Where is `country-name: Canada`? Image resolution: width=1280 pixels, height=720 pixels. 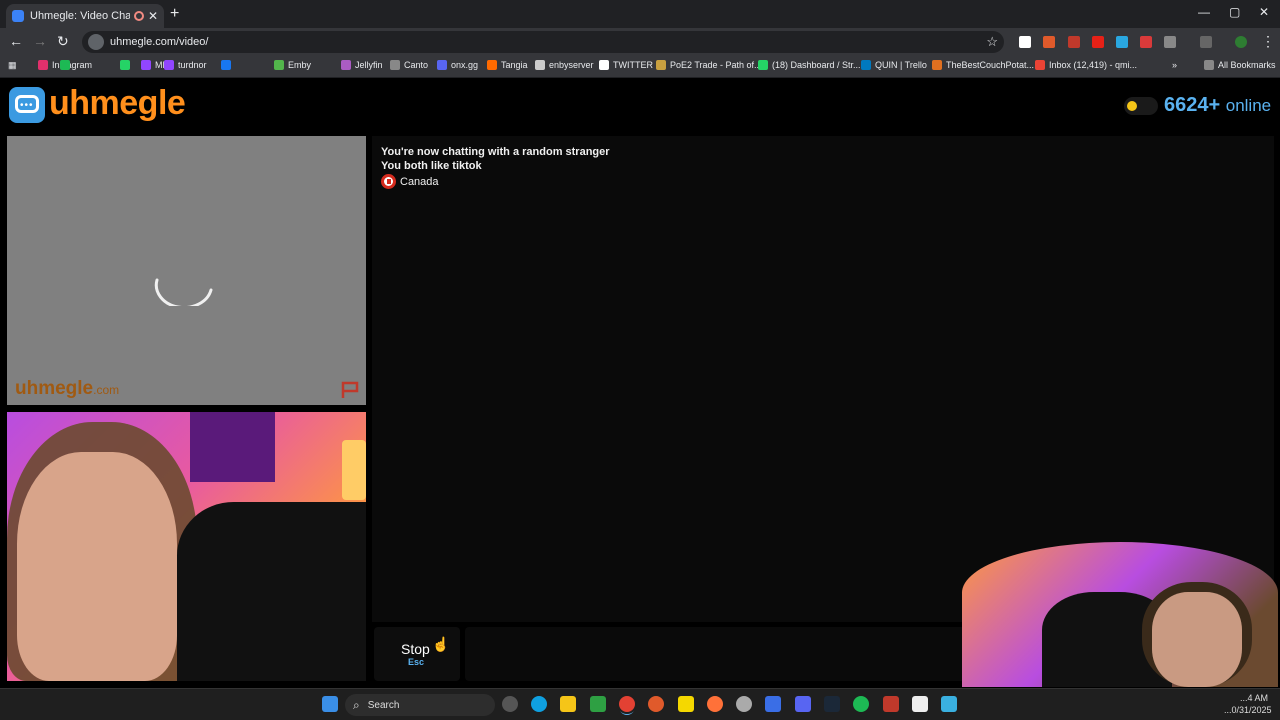 country-name: Canada is located at coordinates (419, 181).